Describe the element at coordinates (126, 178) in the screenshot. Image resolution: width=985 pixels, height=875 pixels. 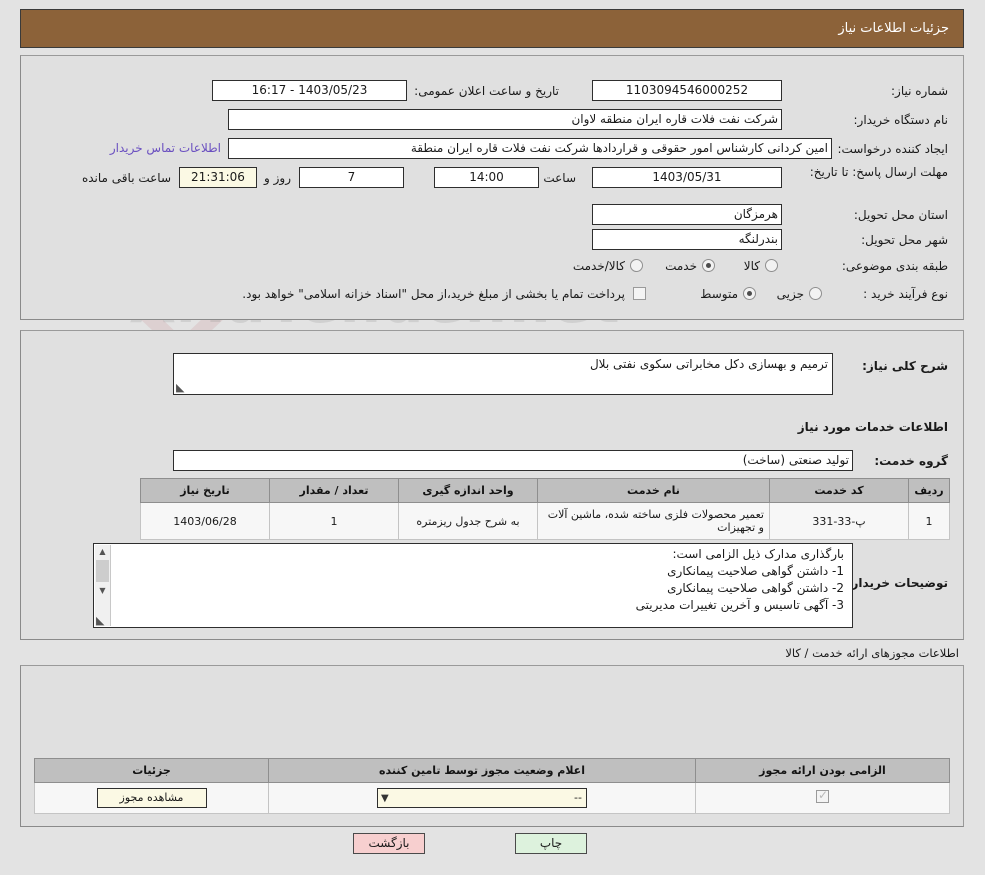
I see `countdown-label: ساعت باقی مانده` at that location.